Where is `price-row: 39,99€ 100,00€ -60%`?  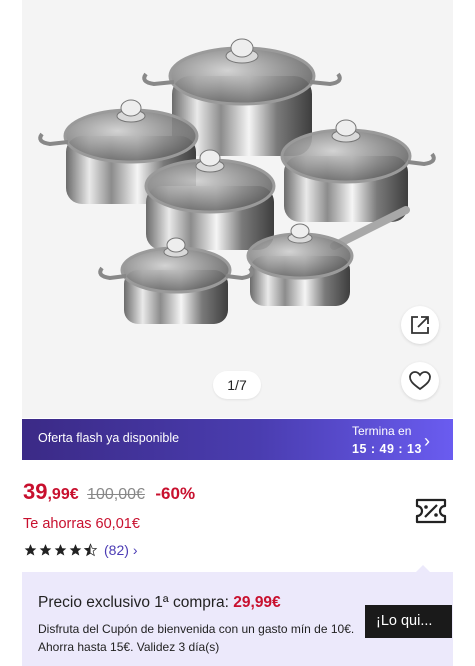
price-row: 39,99€ 100,00€ -60% is located at coordinates (109, 494).